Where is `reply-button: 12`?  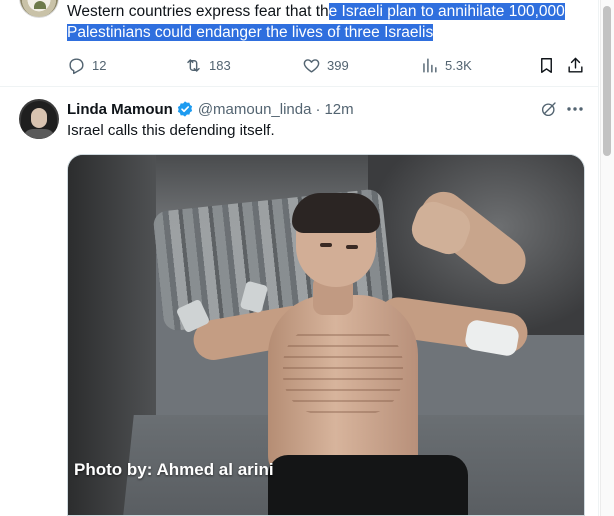 reply-button: 12 is located at coordinates (86, 65).